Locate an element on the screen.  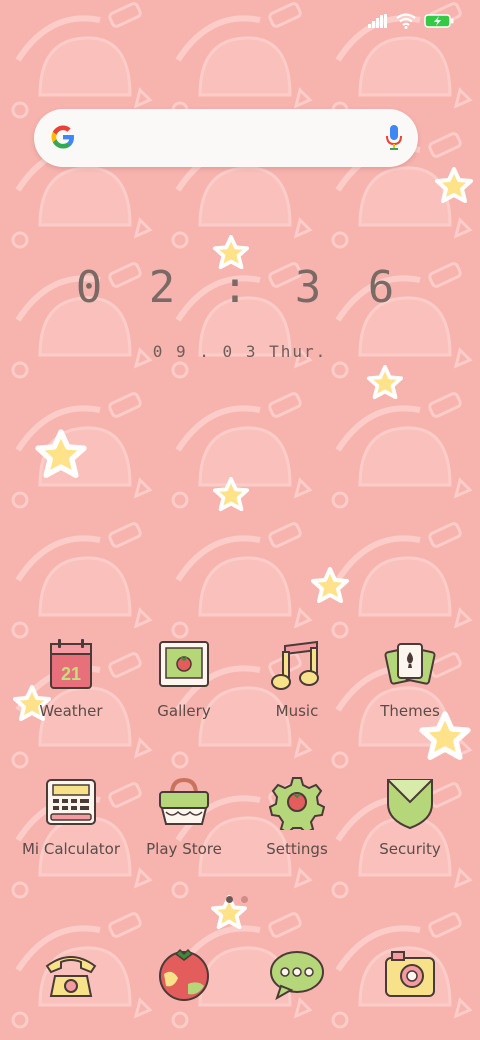
google-search-bar is located at coordinates (226, 138).